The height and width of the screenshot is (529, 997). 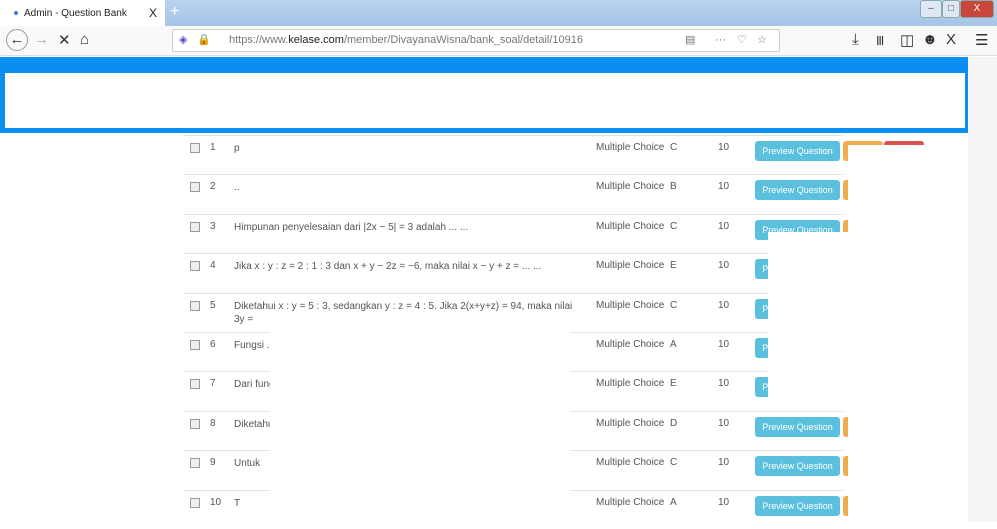 I want to click on download-icon: ⤓, so click(x=855, y=39).